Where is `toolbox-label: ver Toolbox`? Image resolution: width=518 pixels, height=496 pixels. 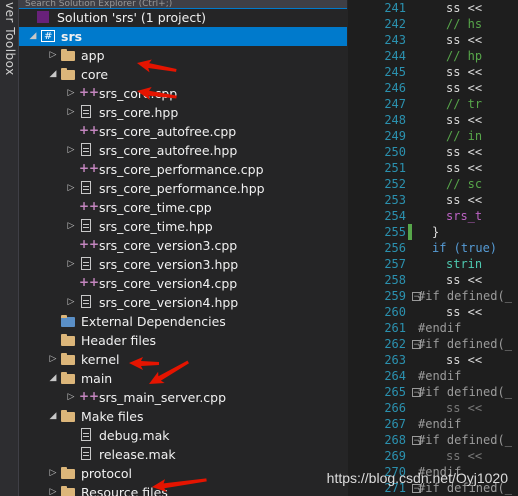 toolbox-label: ver Toolbox is located at coordinates (9, 62).